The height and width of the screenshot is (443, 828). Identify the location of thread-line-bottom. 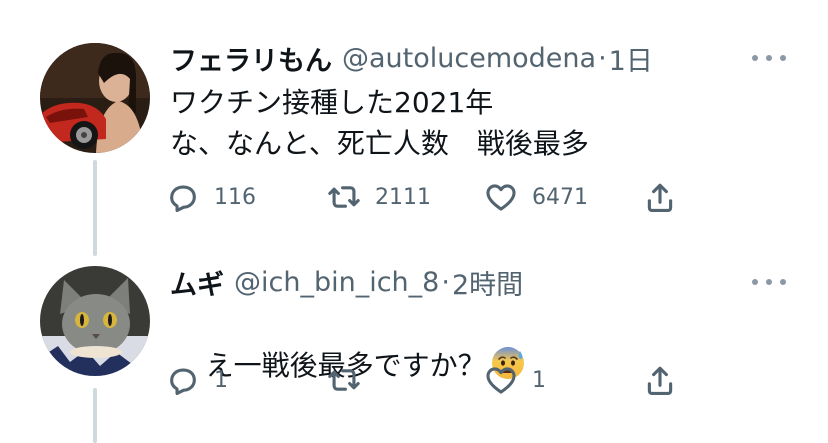
(95, 415).